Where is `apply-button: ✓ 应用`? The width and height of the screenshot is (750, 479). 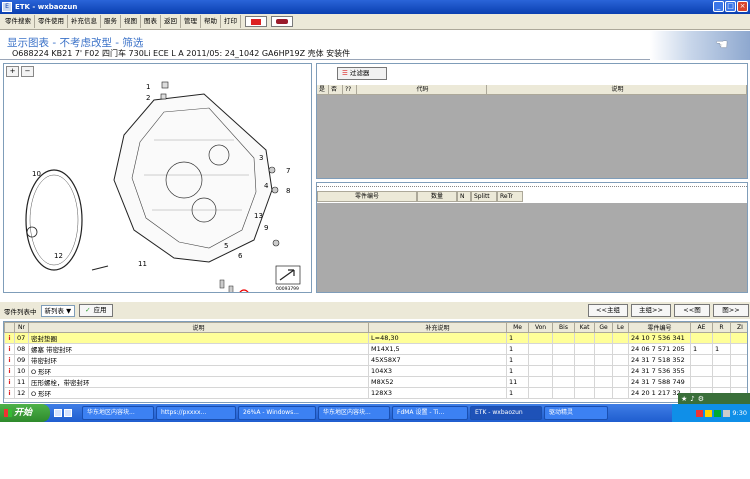 apply-button: ✓ 应用 is located at coordinates (96, 310).